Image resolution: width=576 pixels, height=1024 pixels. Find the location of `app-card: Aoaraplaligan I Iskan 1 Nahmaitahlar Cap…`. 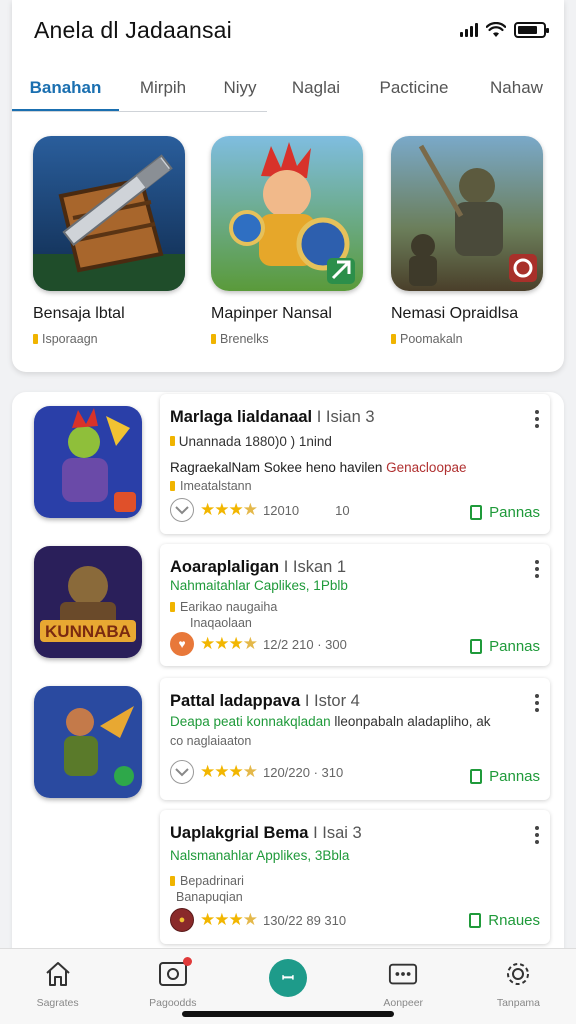

app-card: Aoaraplaligan I Iskan 1 Nahmaitahlar Cap… is located at coordinates (355, 605).